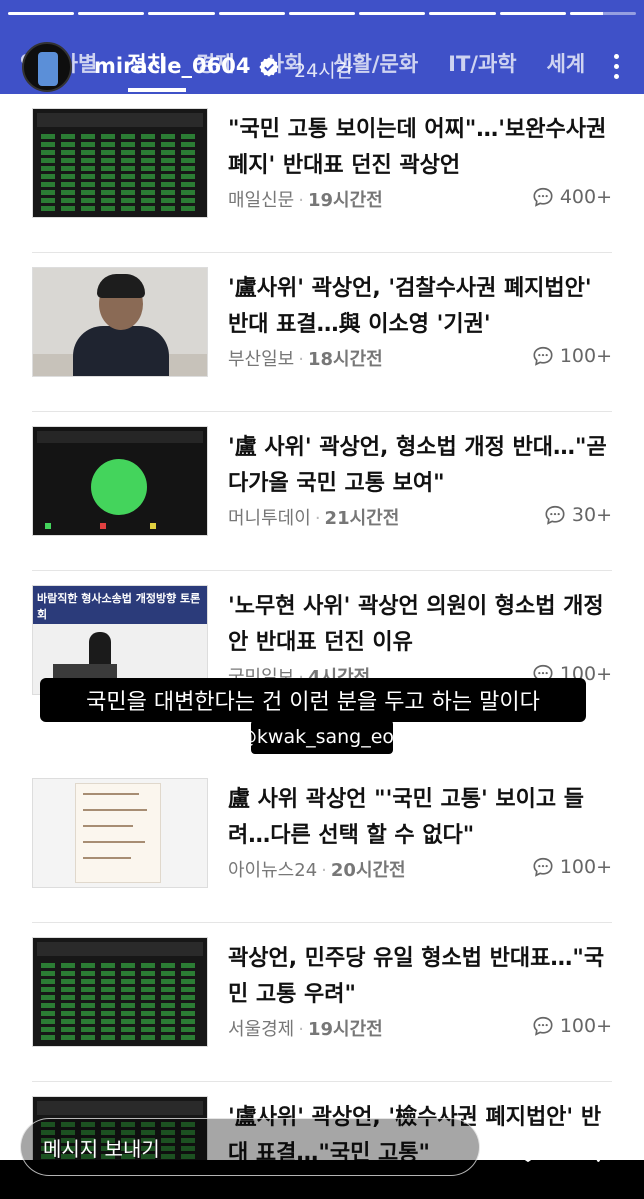  Describe the element at coordinates (172, 66) in the screenshot. I see `story-username: miracle_0604` at that location.